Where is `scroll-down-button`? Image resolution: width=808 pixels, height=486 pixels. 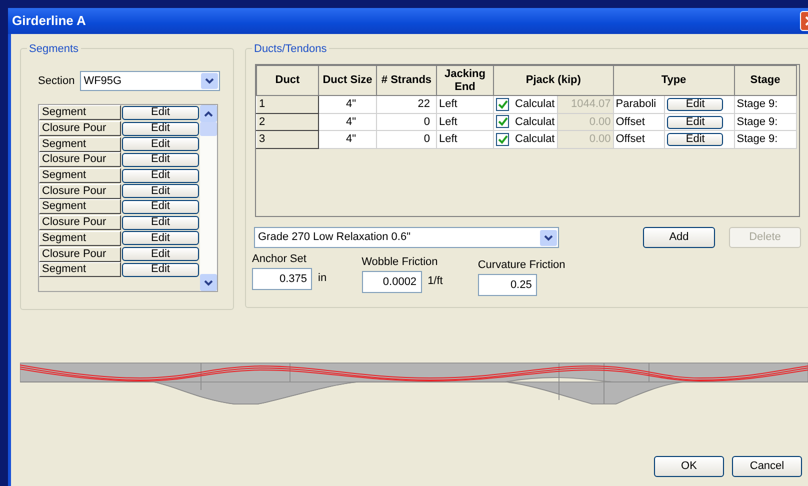
scroll-down-button is located at coordinates (208, 282).